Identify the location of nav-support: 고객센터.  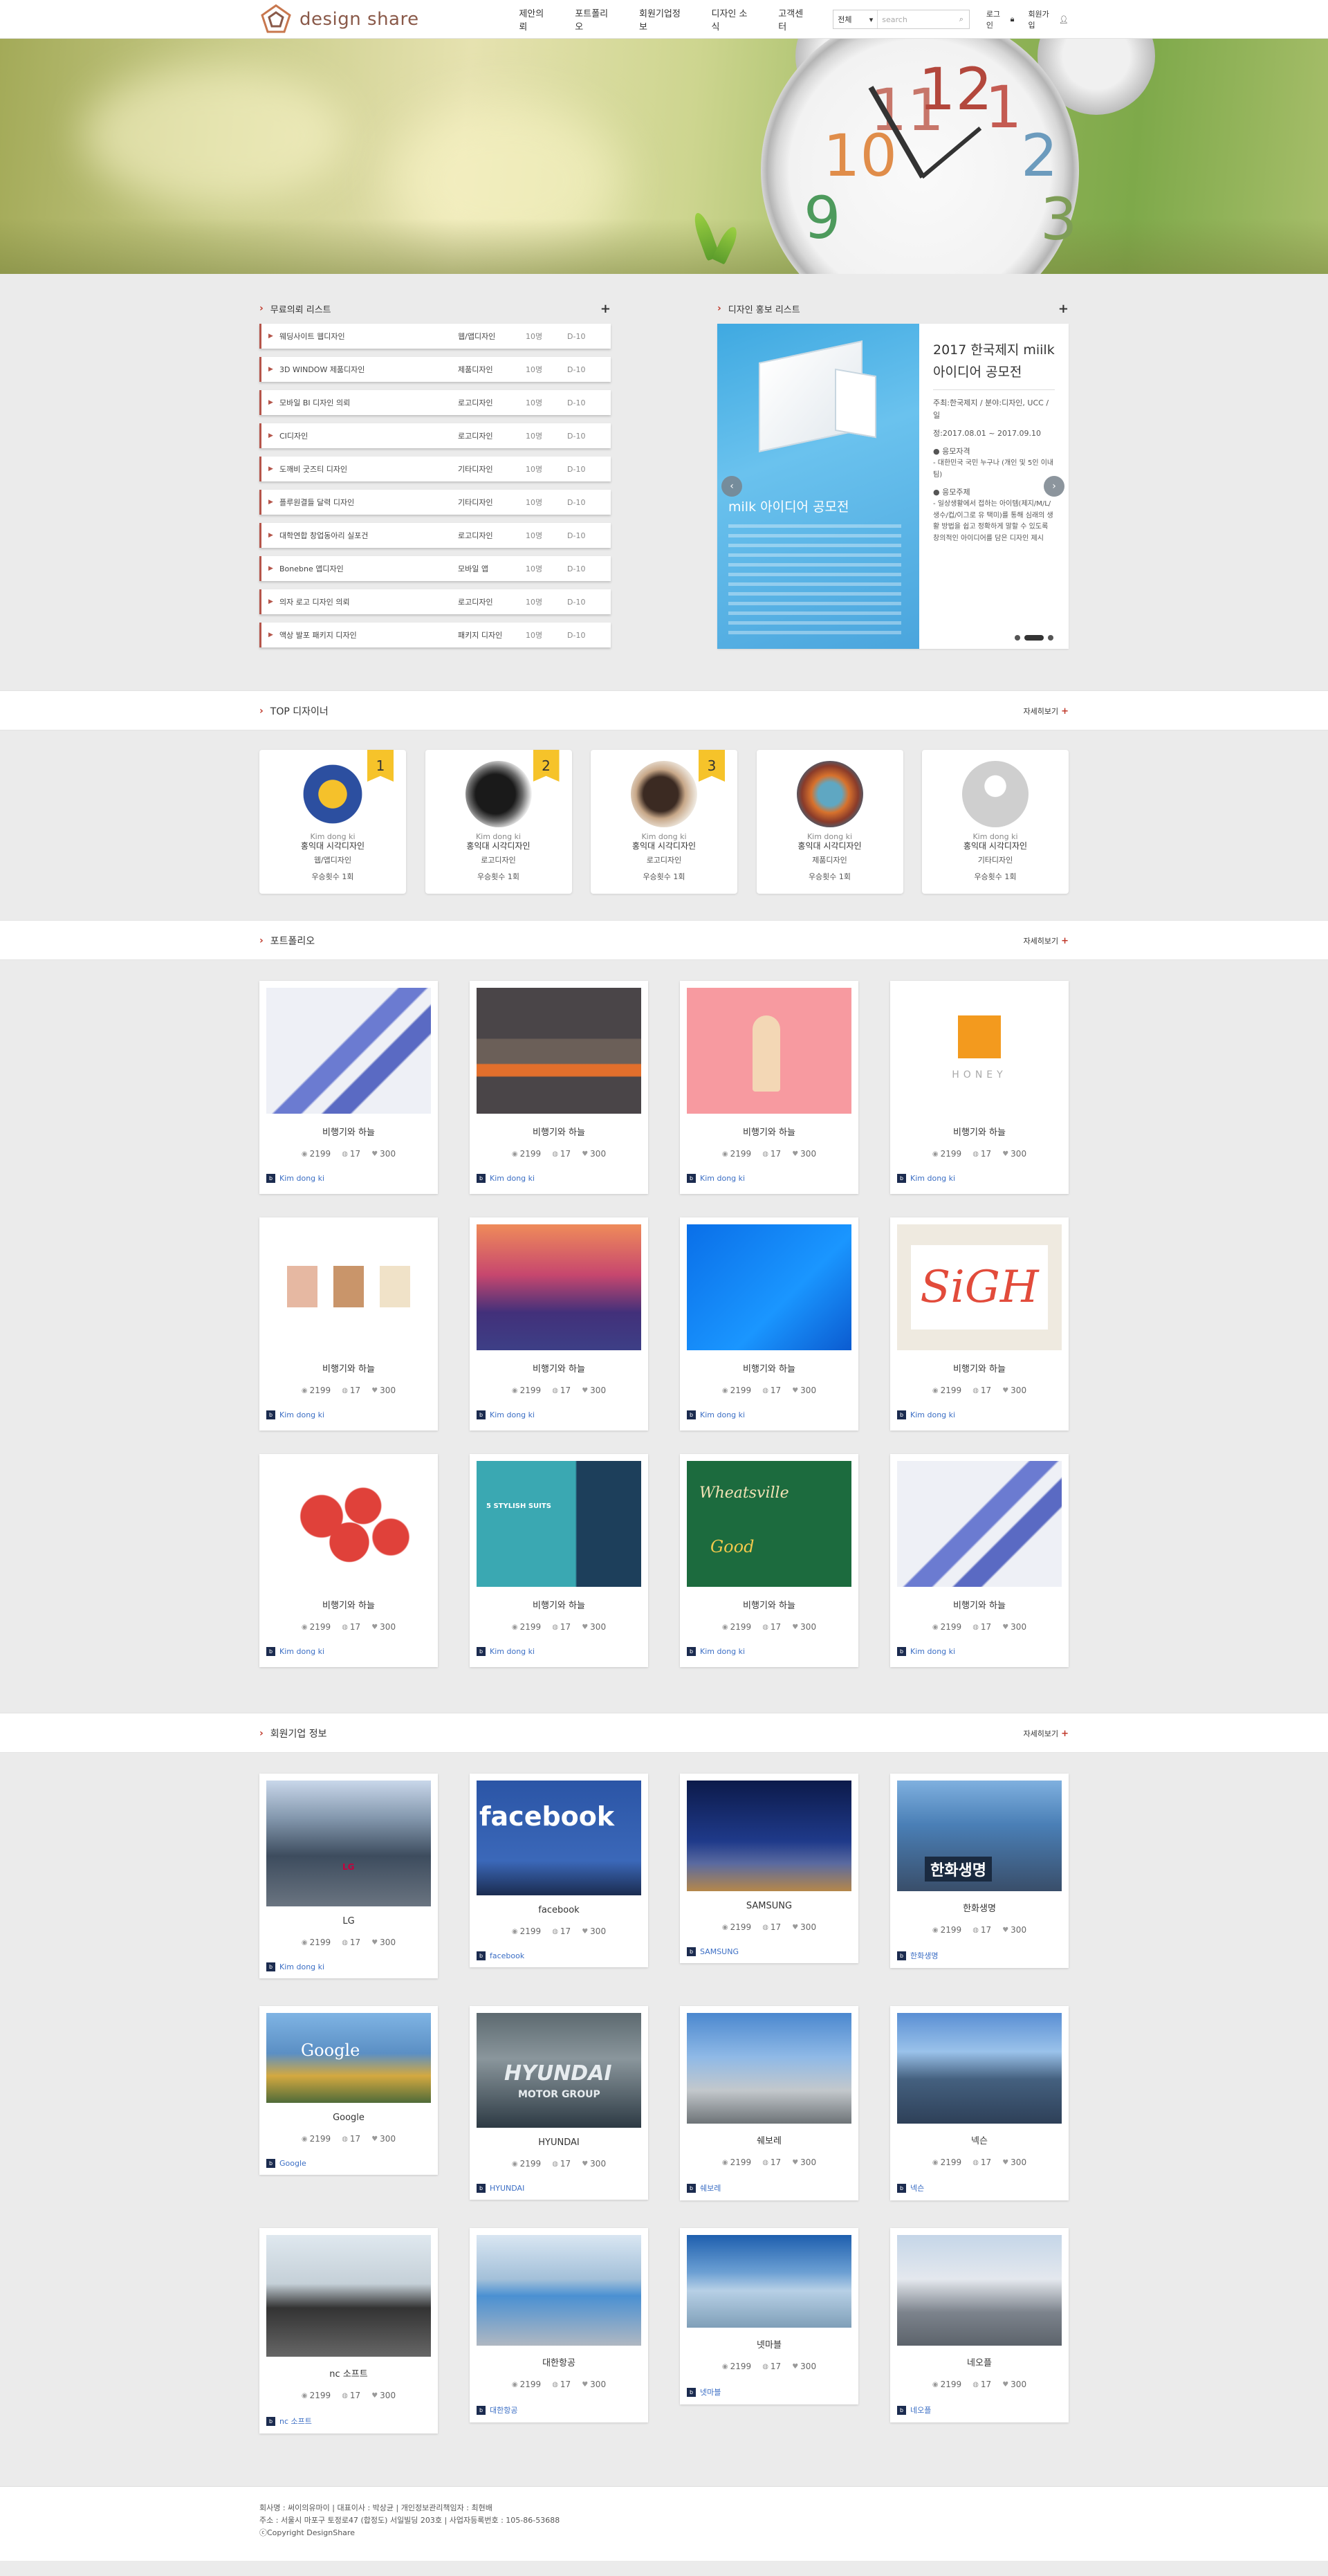
(794, 19).